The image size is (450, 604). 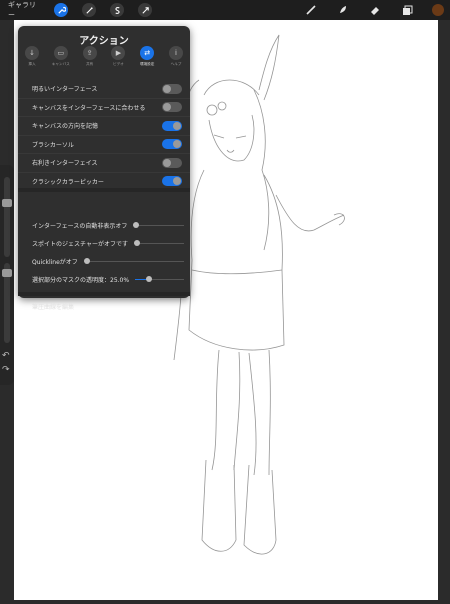 I want to click on tab-insert: ↓ 挿入, so click(x=32, y=56).